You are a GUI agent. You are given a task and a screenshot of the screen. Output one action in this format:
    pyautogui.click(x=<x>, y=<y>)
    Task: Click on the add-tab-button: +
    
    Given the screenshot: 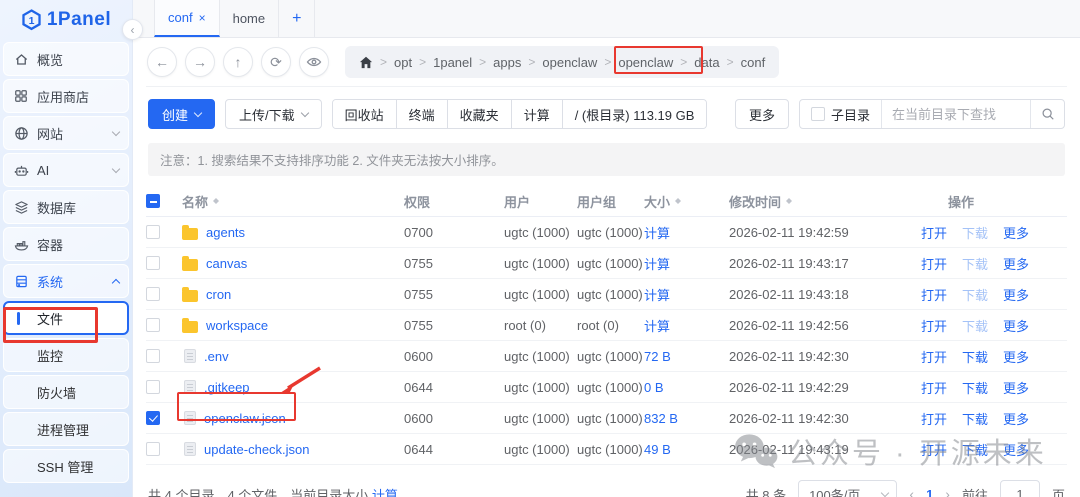 What is the action you would take?
    pyautogui.click(x=297, y=18)
    